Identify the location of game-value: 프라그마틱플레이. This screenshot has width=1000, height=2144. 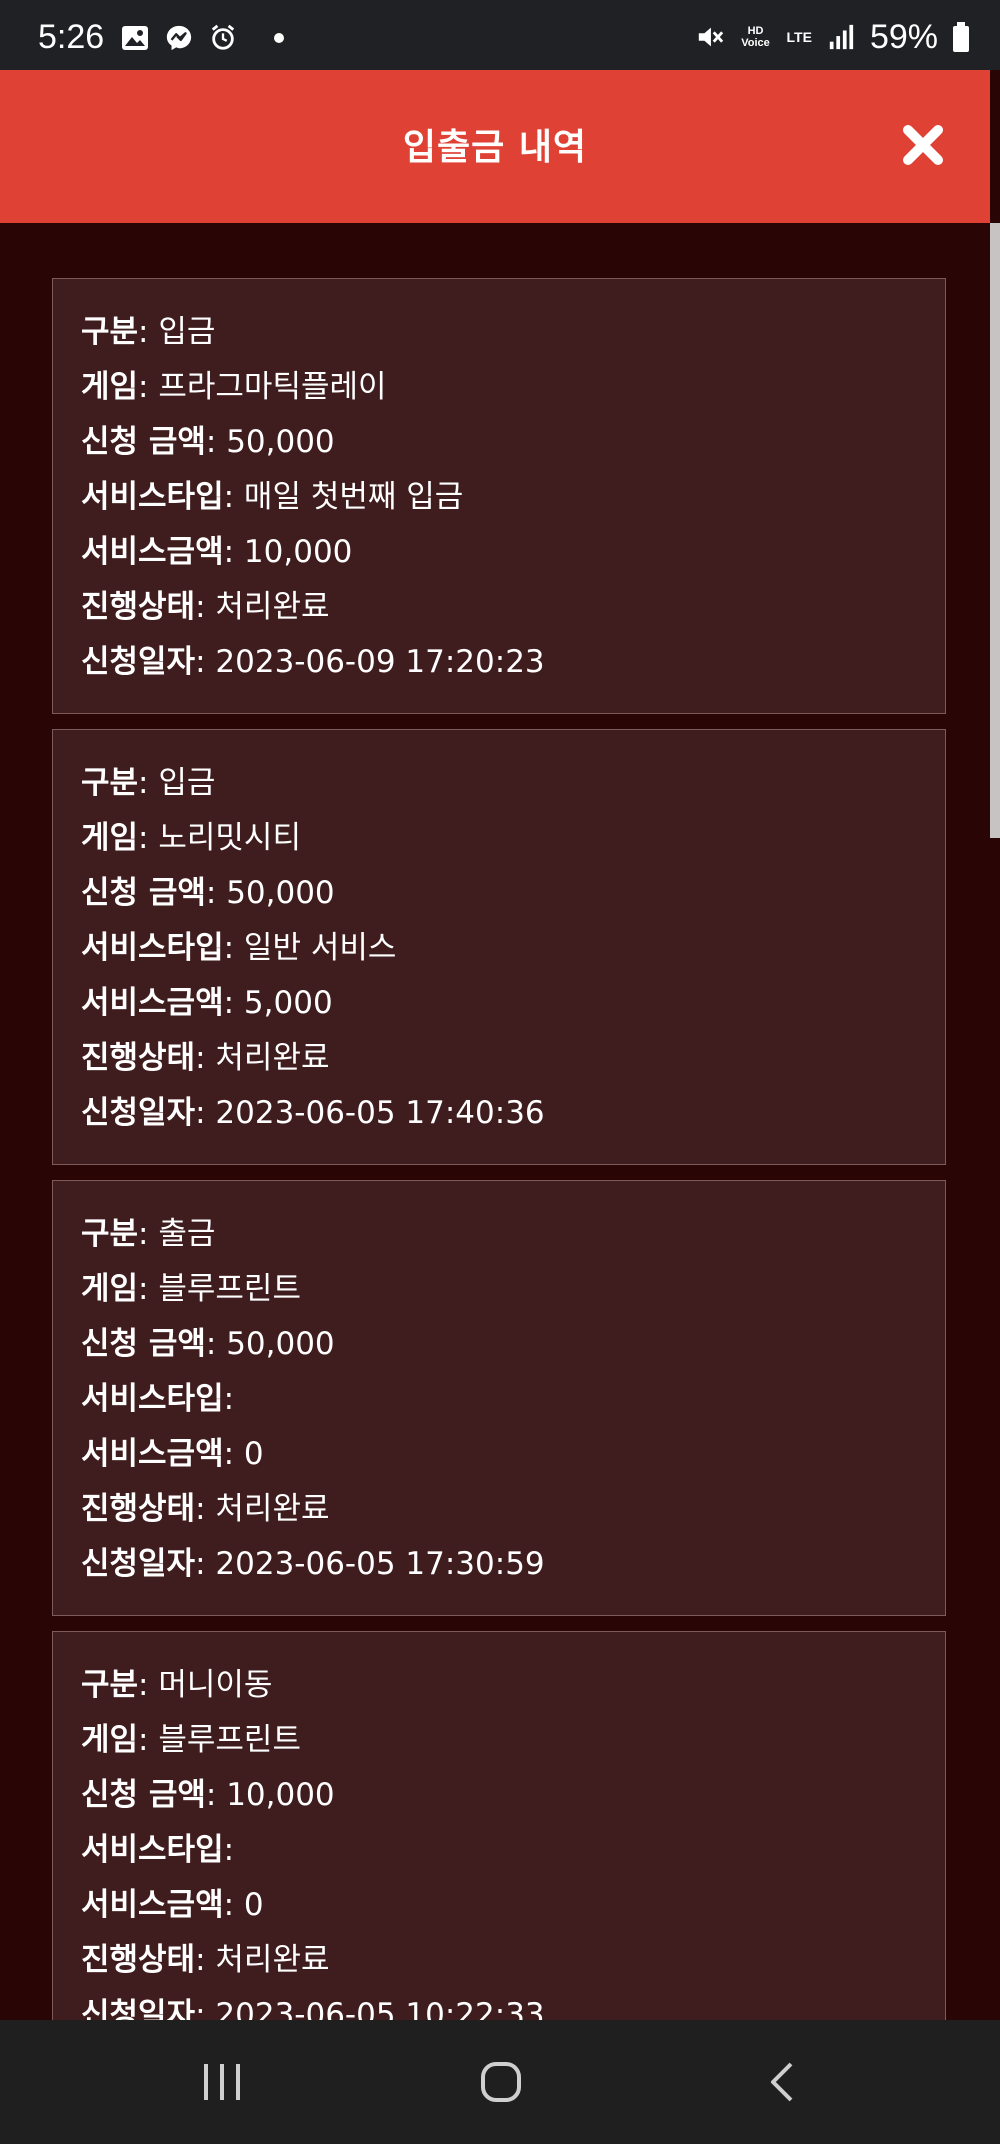
(272, 387).